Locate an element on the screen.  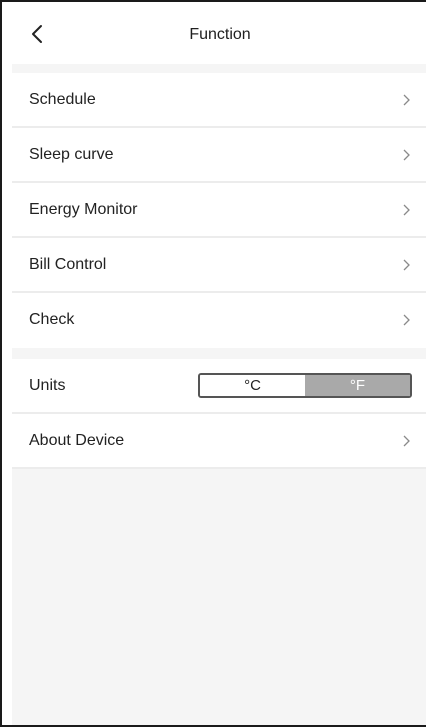
menu-item-label: About Device is located at coordinates (77, 440).